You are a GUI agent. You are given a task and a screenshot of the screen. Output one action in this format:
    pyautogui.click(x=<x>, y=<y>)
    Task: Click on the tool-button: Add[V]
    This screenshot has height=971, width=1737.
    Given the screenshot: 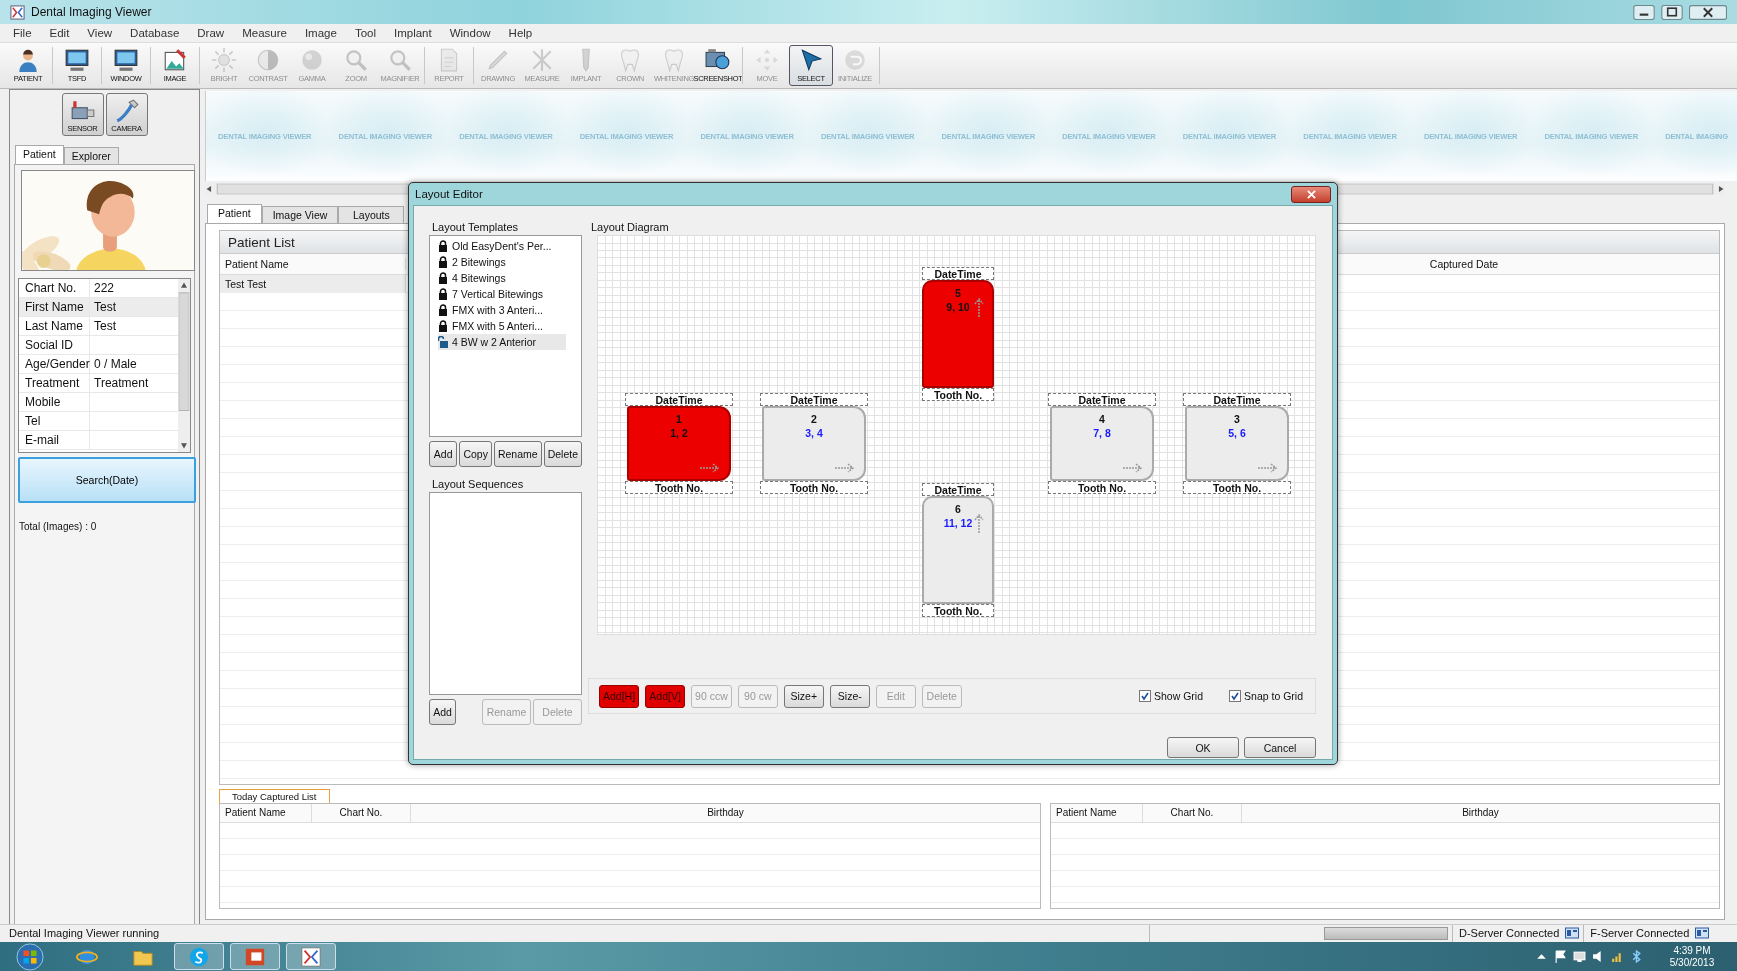 What is the action you would take?
    pyautogui.click(x=665, y=696)
    